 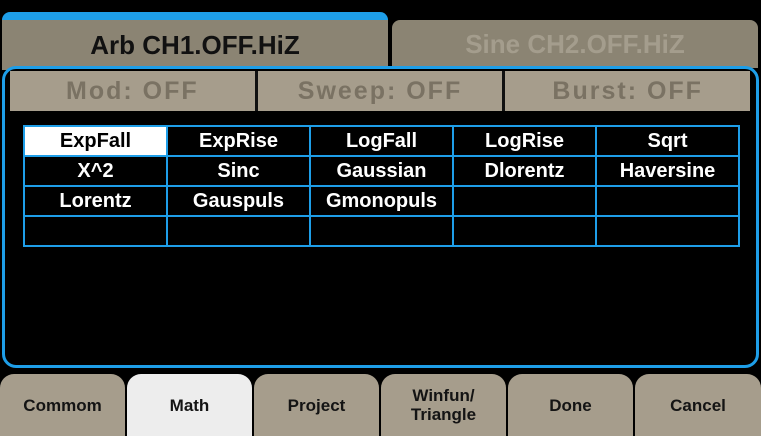 I want to click on waveform-cell-expfall: ExpFall, so click(x=95, y=141).